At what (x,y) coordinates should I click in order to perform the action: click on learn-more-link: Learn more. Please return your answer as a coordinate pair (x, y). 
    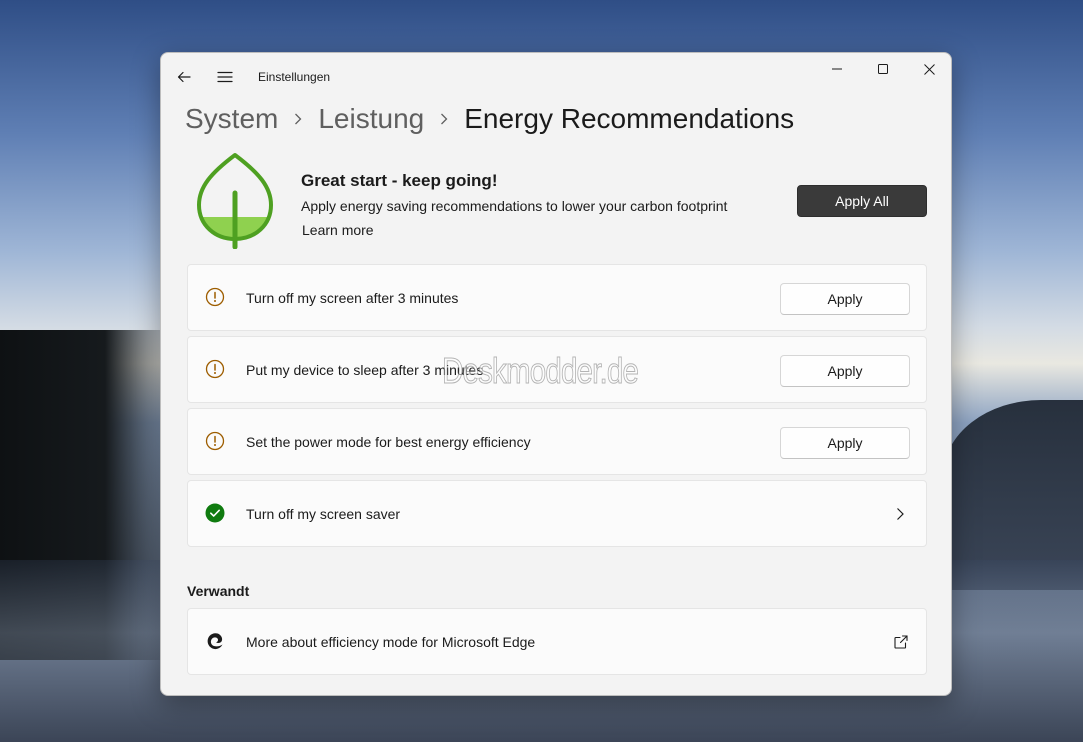
    Looking at the image, I should click on (338, 230).